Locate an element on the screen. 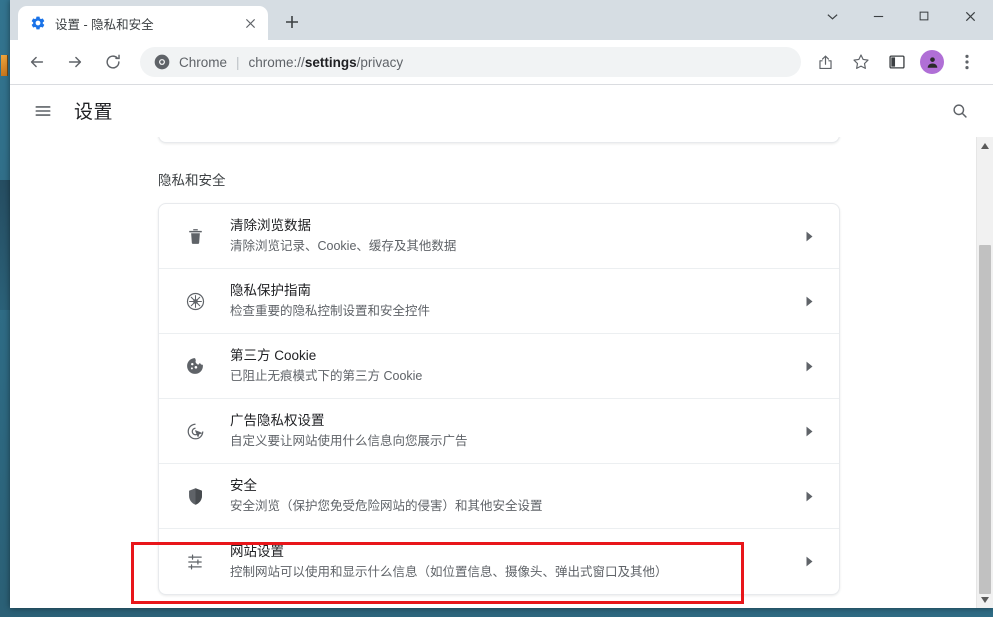  desktop-icon-sliver is located at coordinates (4, 65).